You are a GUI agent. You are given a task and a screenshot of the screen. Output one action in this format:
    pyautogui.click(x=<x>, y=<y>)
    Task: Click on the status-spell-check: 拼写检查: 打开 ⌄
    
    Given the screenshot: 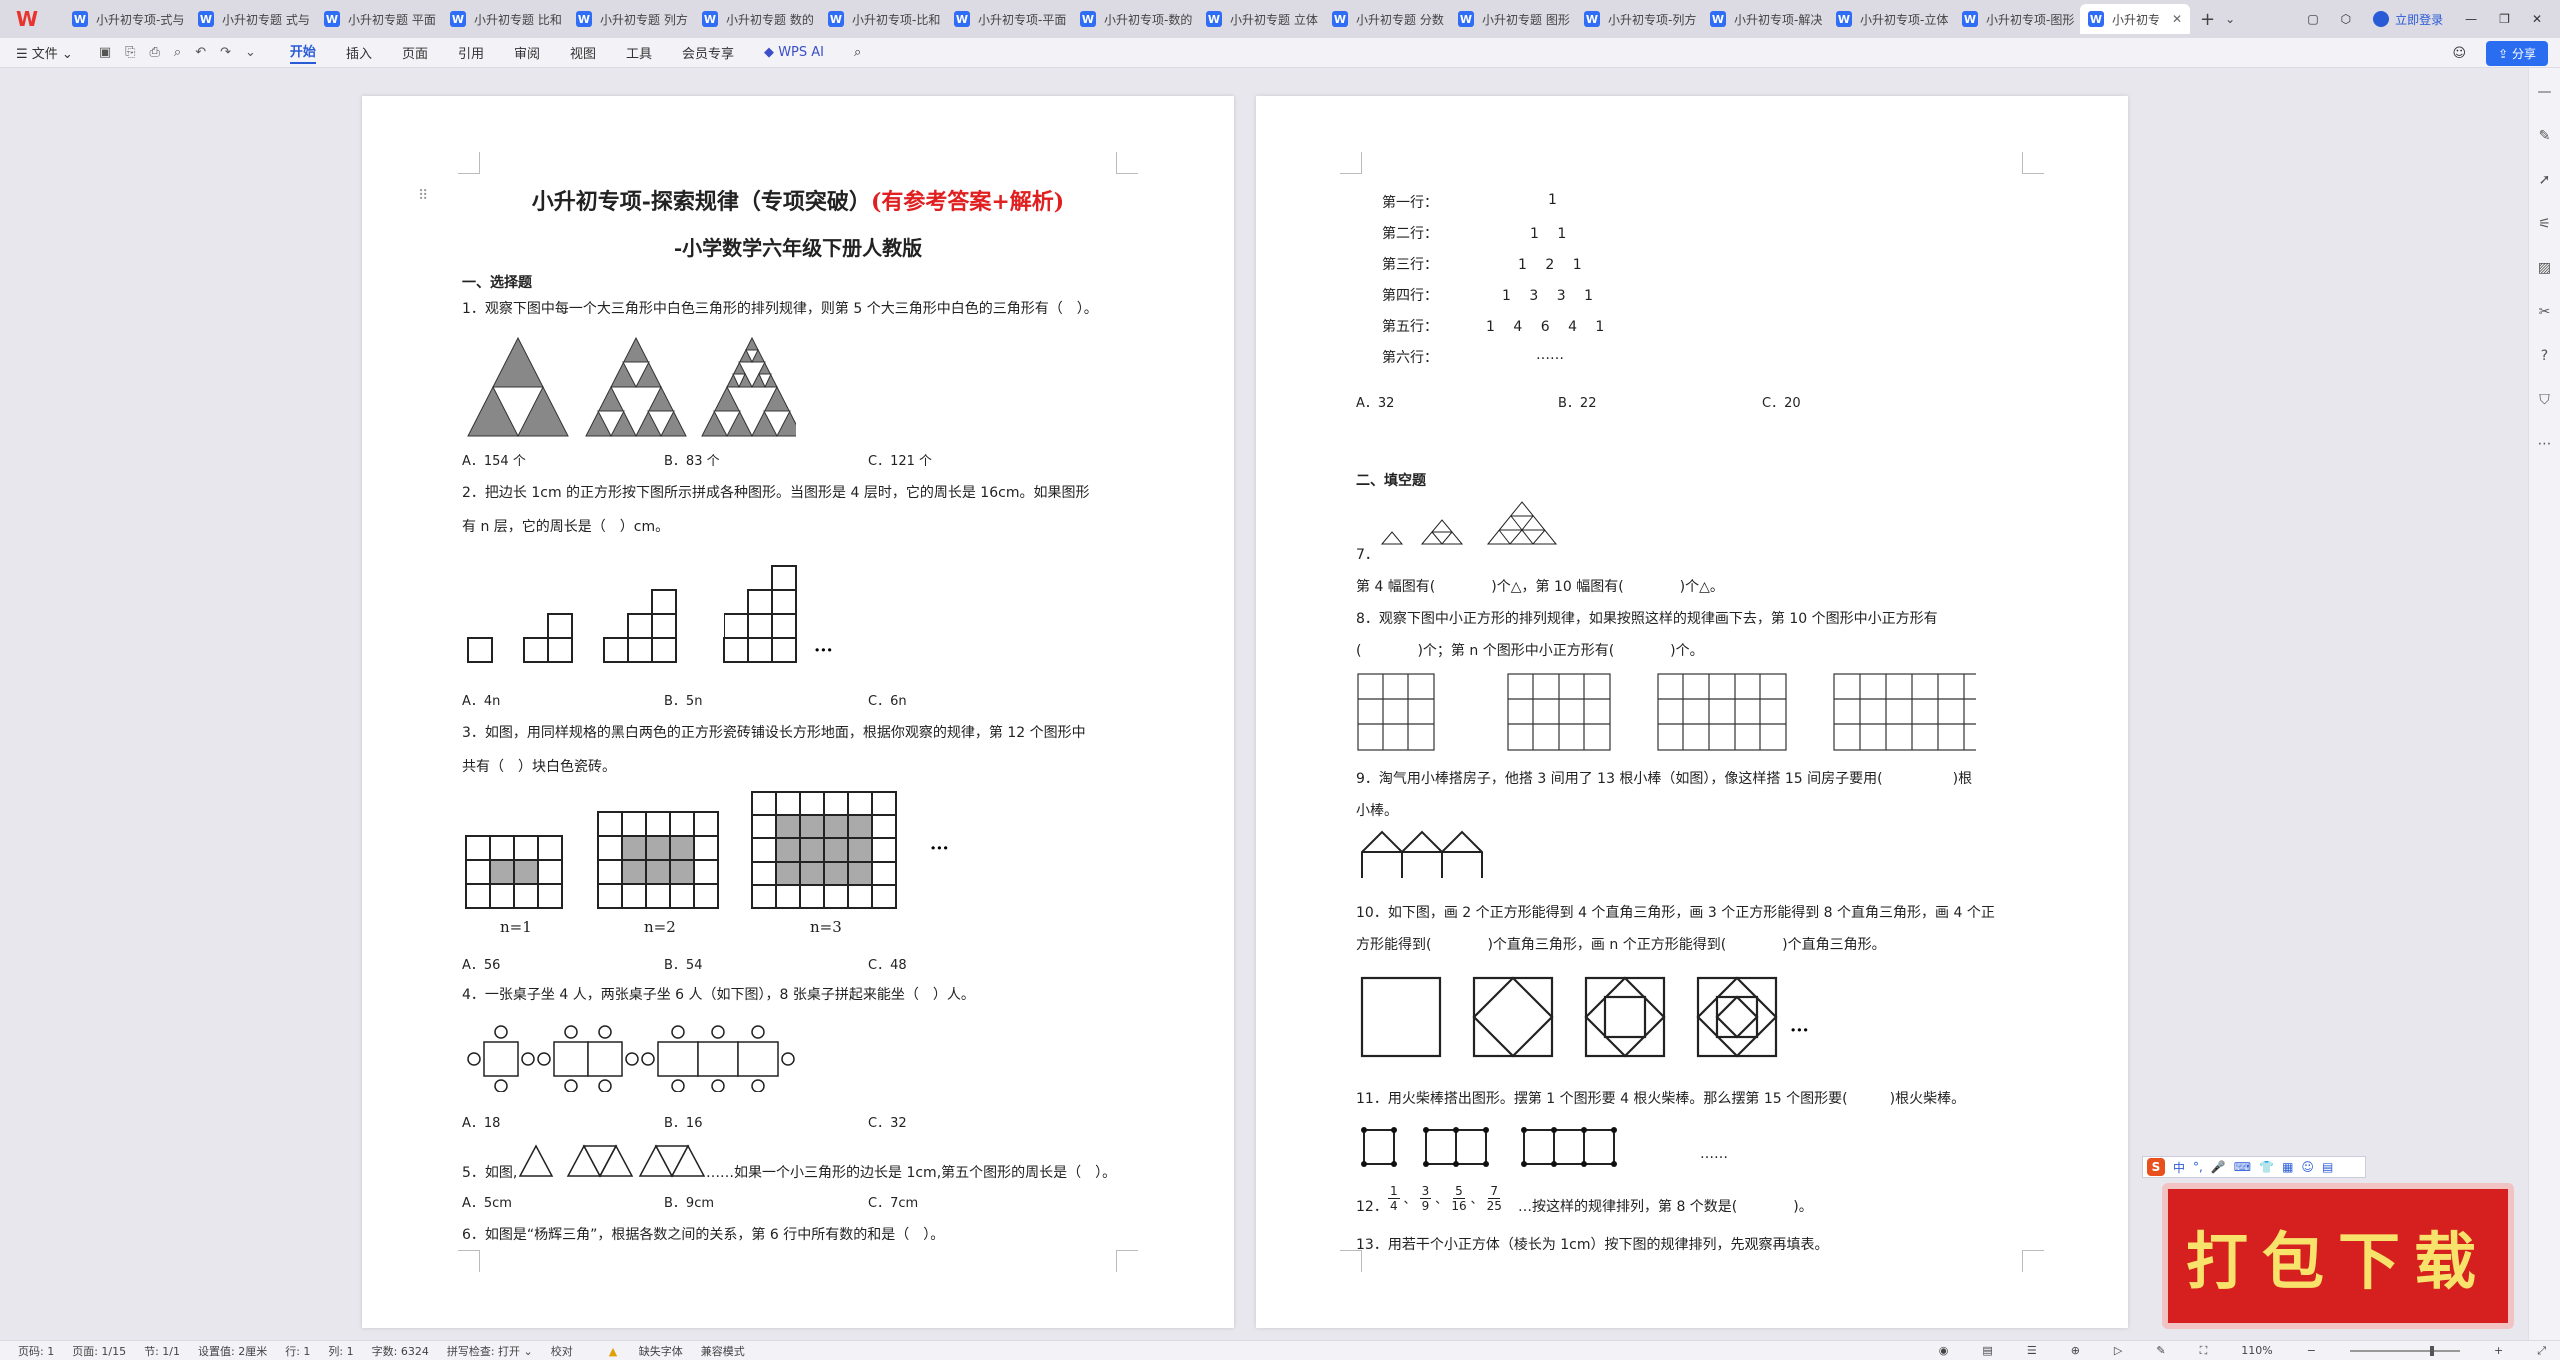 What is the action you would take?
    pyautogui.click(x=490, y=1351)
    